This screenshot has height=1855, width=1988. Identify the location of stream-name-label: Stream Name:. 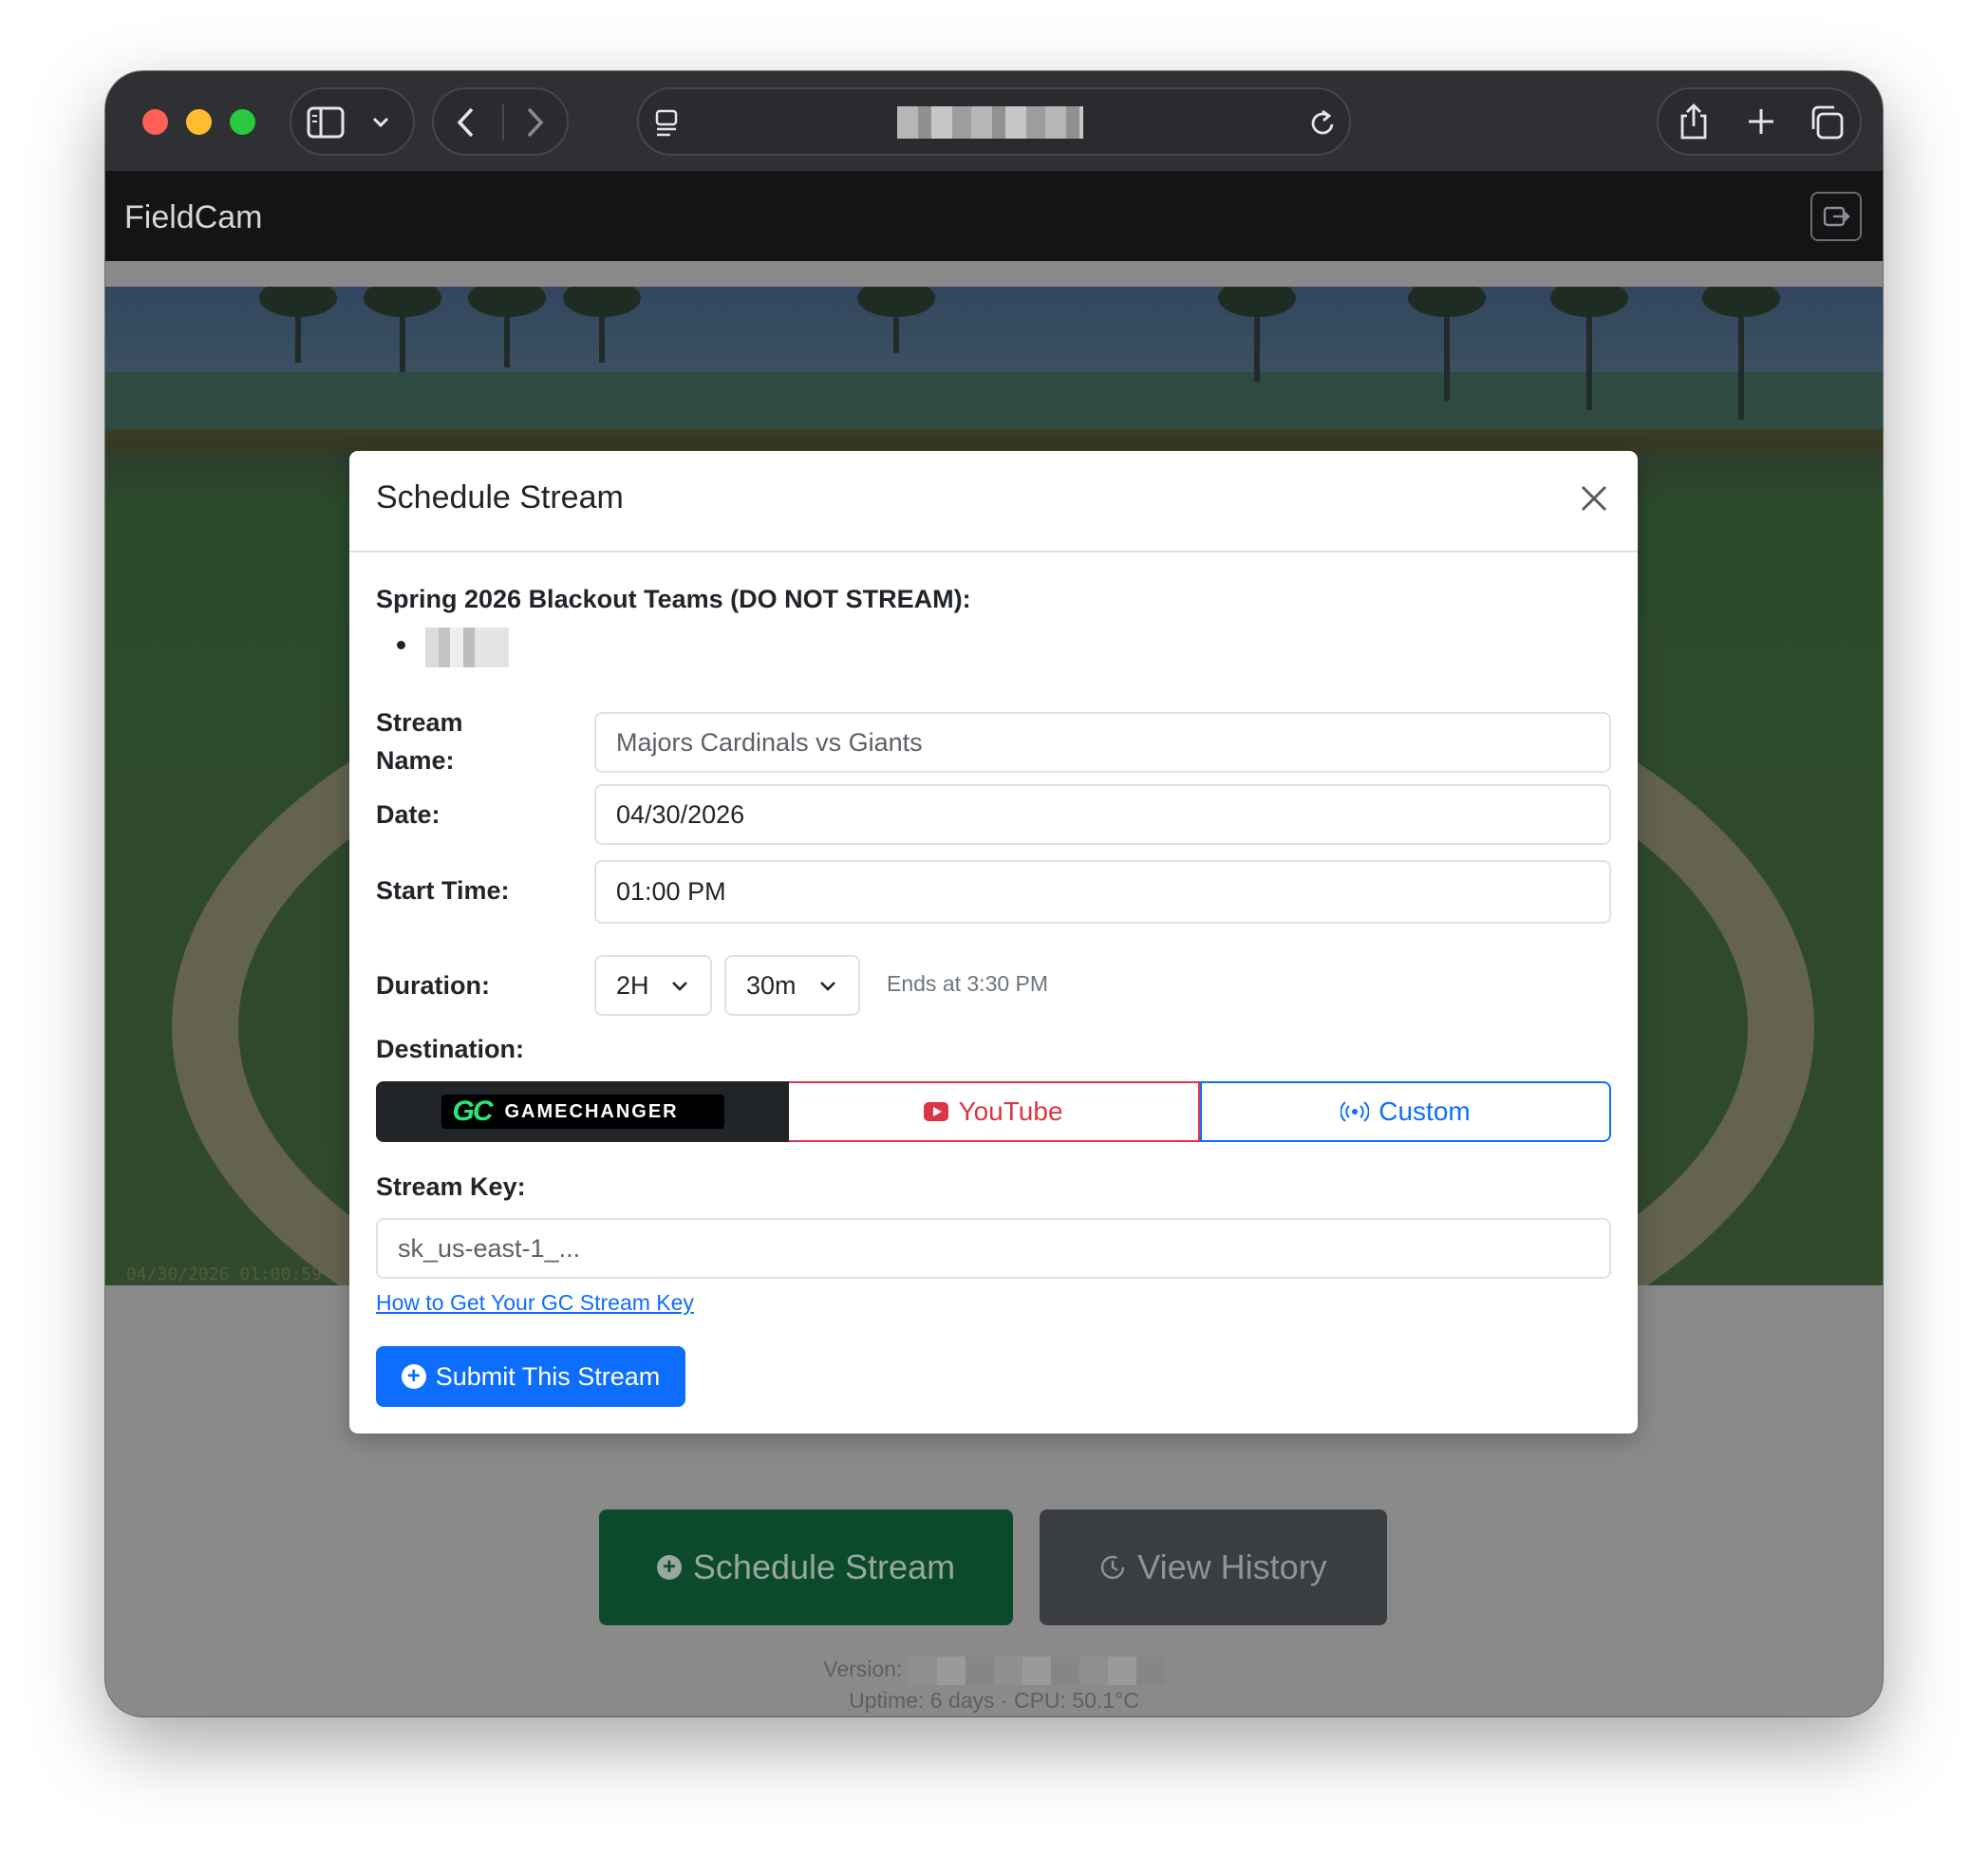
(419, 741).